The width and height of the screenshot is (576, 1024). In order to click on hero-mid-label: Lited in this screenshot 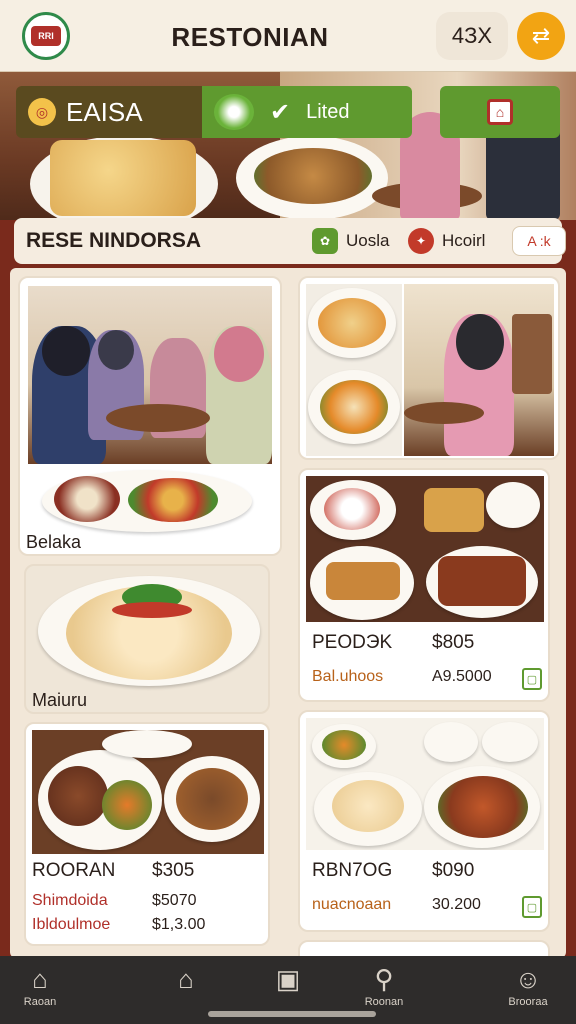, I will do `click(328, 111)`.